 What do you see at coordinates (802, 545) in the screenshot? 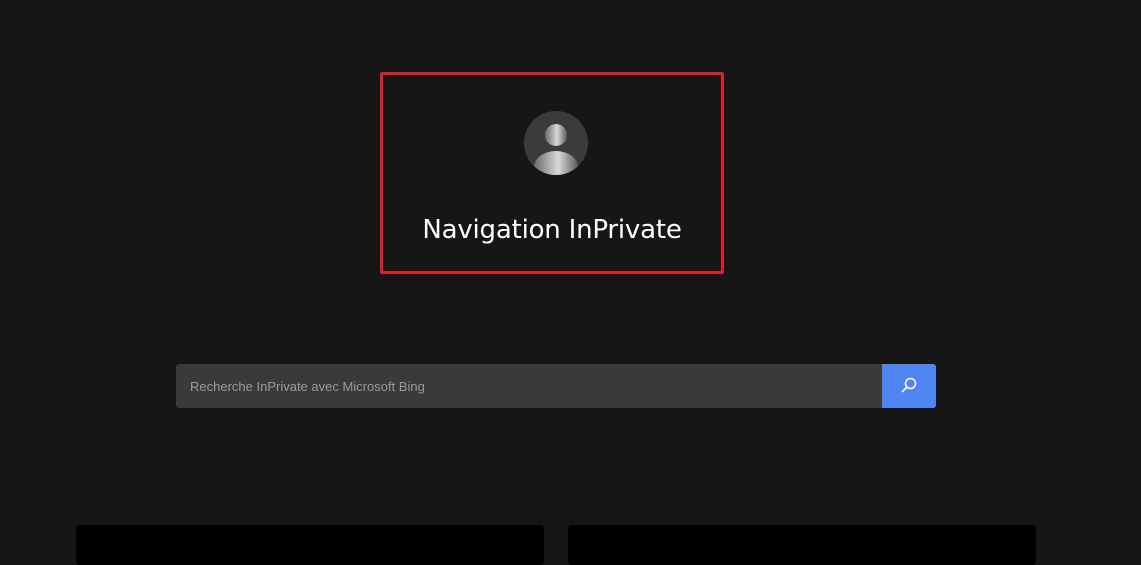
I see `card-right` at bounding box center [802, 545].